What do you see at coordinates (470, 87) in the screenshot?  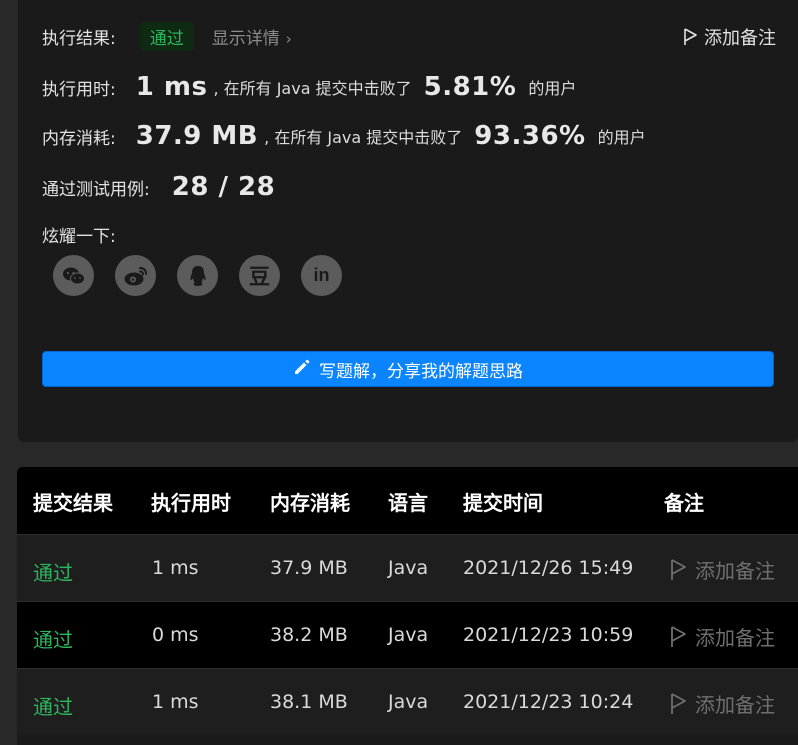 I see `runtime-percent: 5.81%` at bounding box center [470, 87].